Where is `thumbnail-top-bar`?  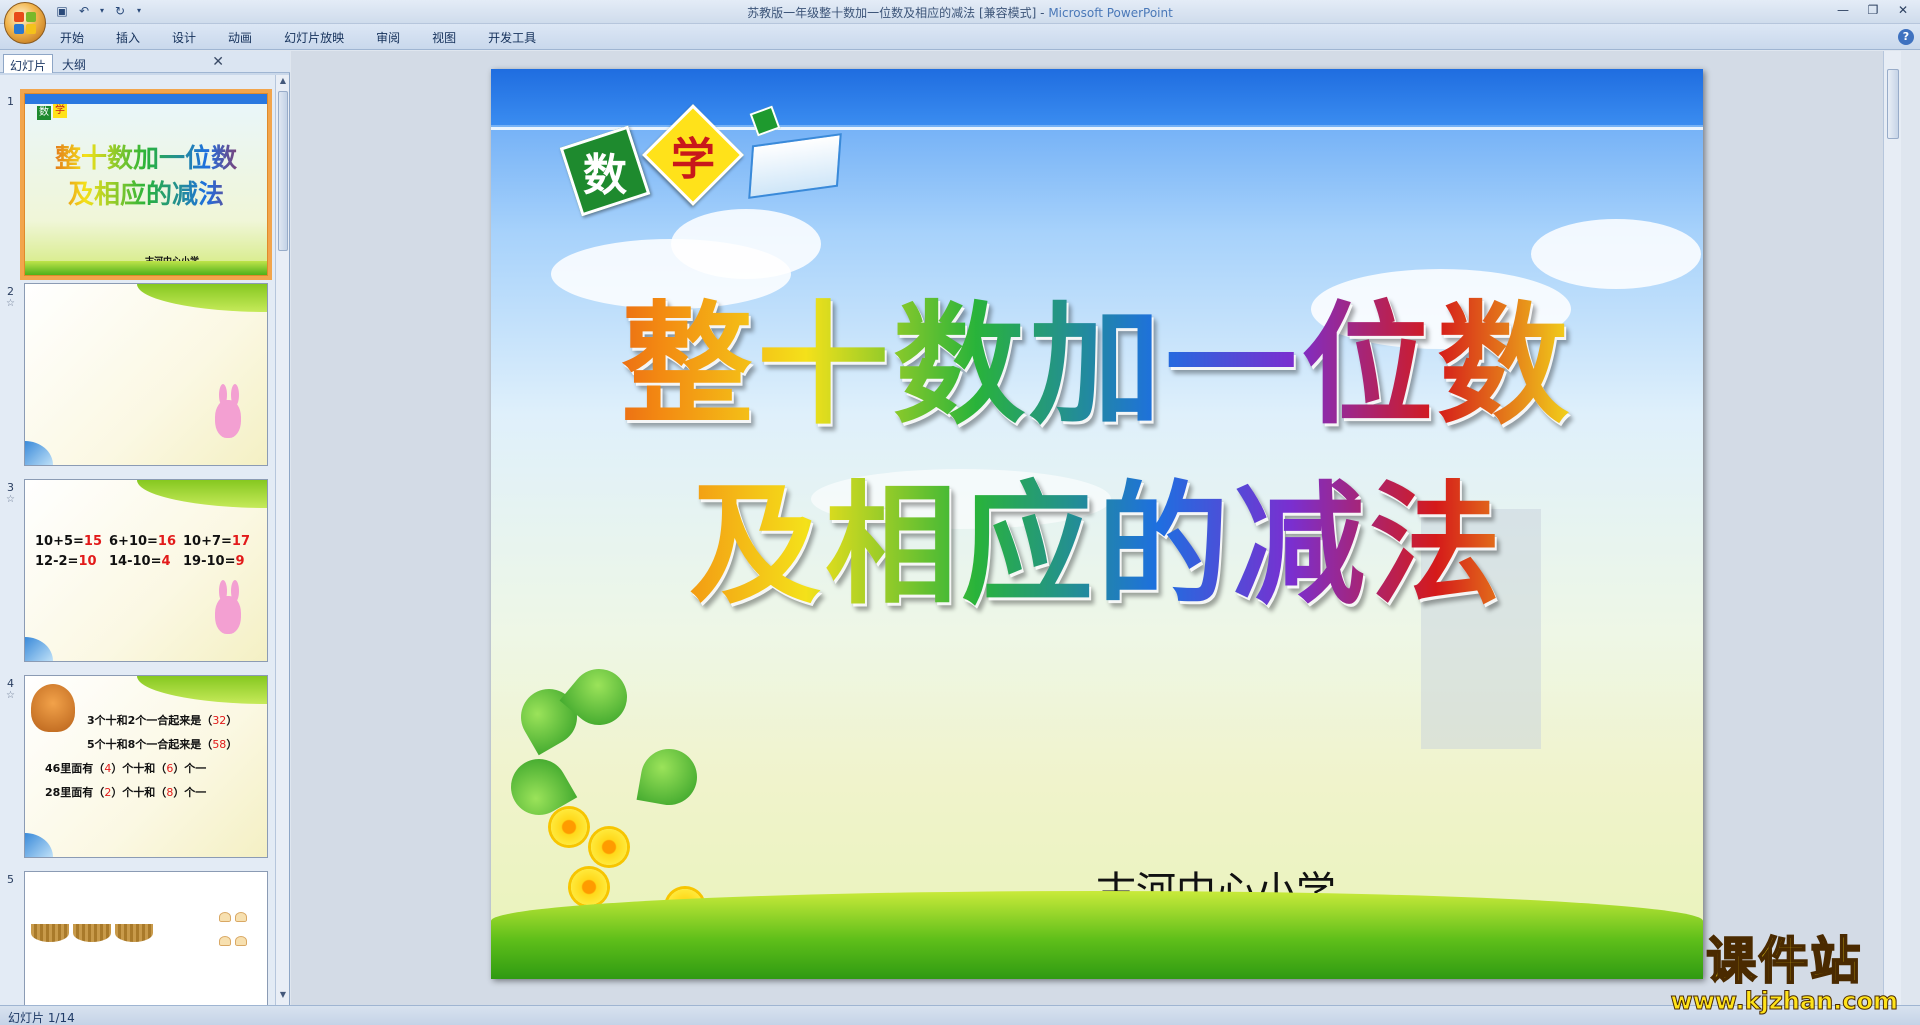
thumbnail-top-bar is located at coordinates (146, 99).